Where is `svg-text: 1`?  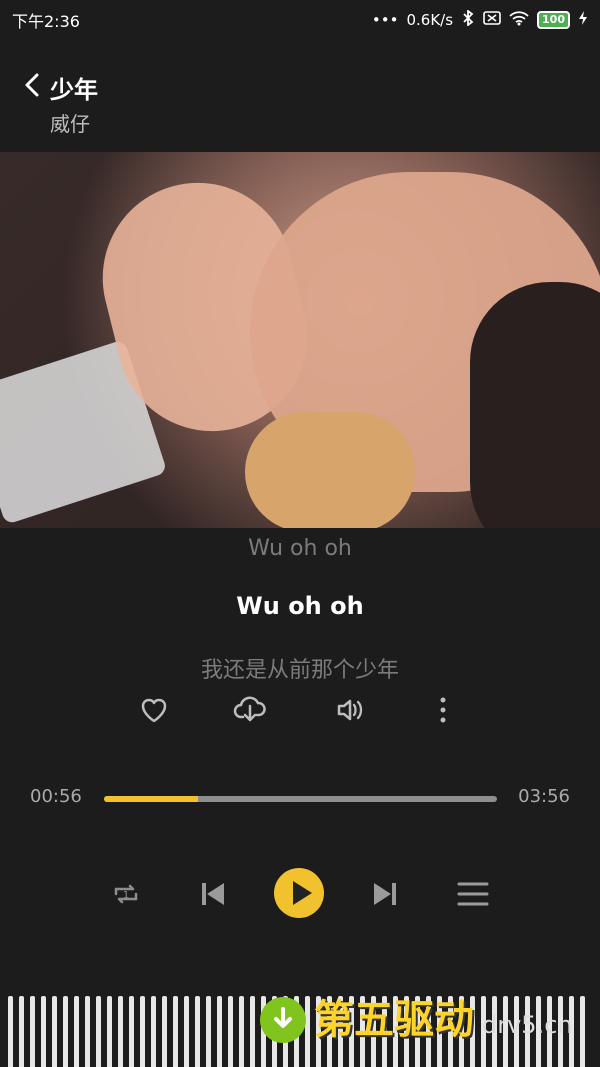 svg-text: 1 is located at coordinates (126, 895).